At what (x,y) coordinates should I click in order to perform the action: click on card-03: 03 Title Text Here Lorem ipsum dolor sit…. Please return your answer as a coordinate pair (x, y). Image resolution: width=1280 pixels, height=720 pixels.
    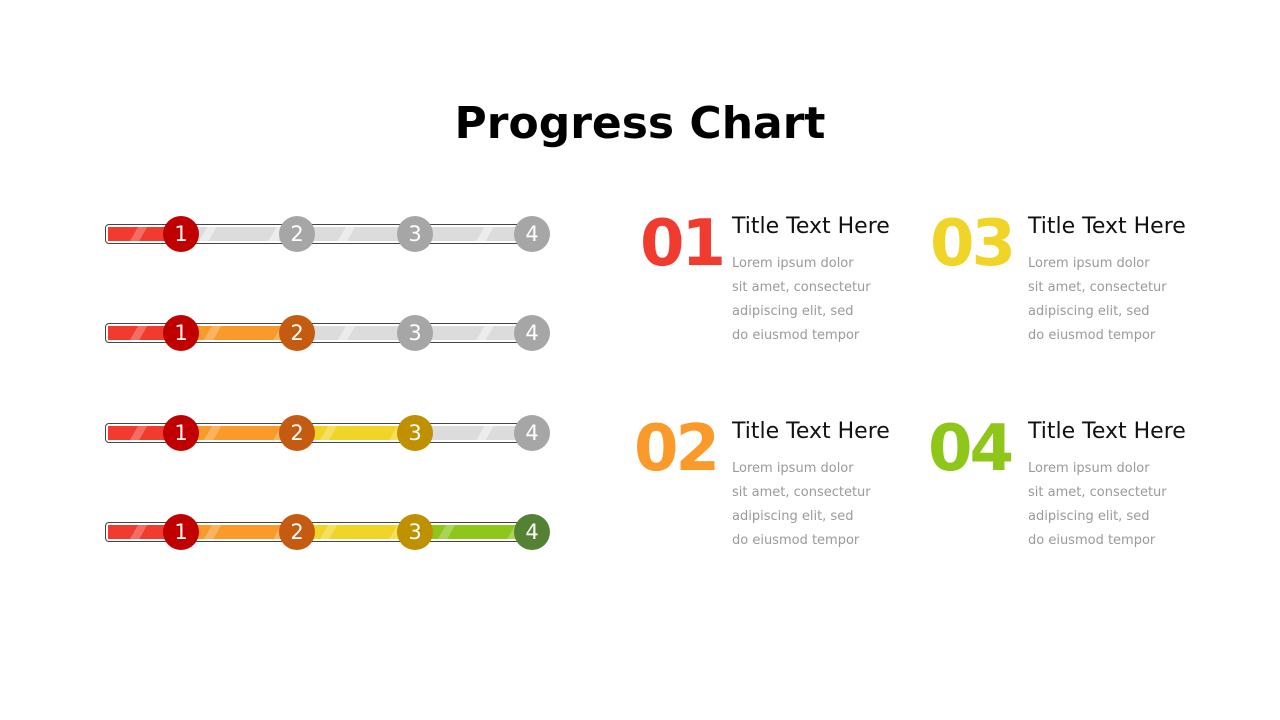
    Looking at the image, I should click on (1070, 287).